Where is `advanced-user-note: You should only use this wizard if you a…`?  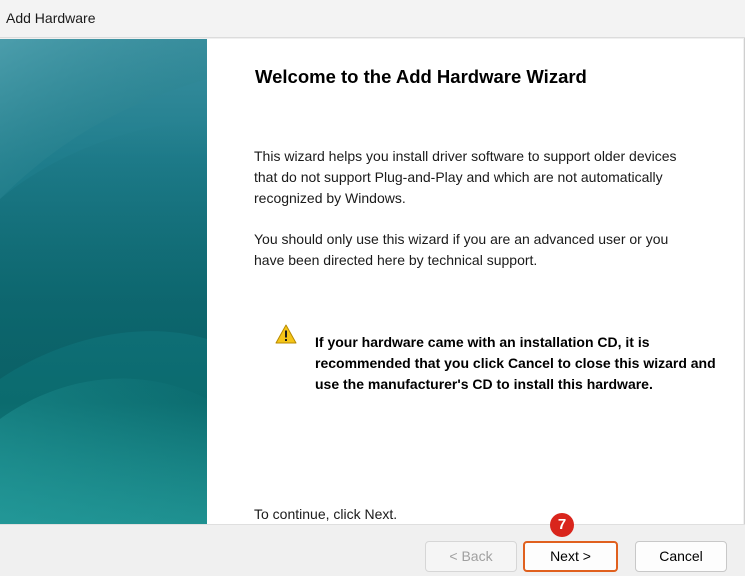
advanced-user-note: You should only use this wizard if you a… is located at coordinates (461, 249).